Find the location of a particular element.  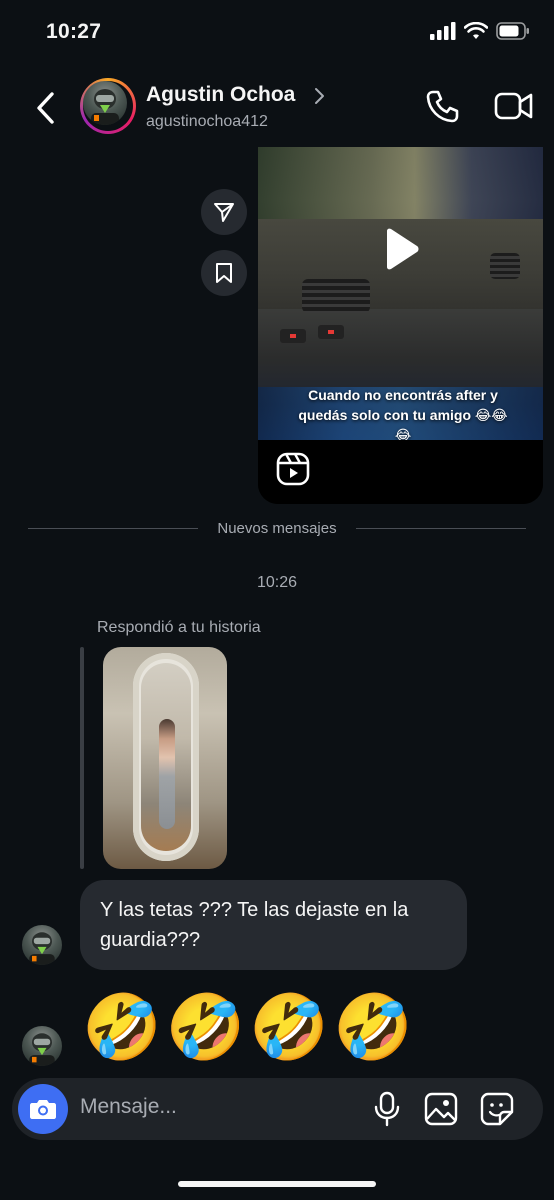

reply-bar is located at coordinates (82, 758).